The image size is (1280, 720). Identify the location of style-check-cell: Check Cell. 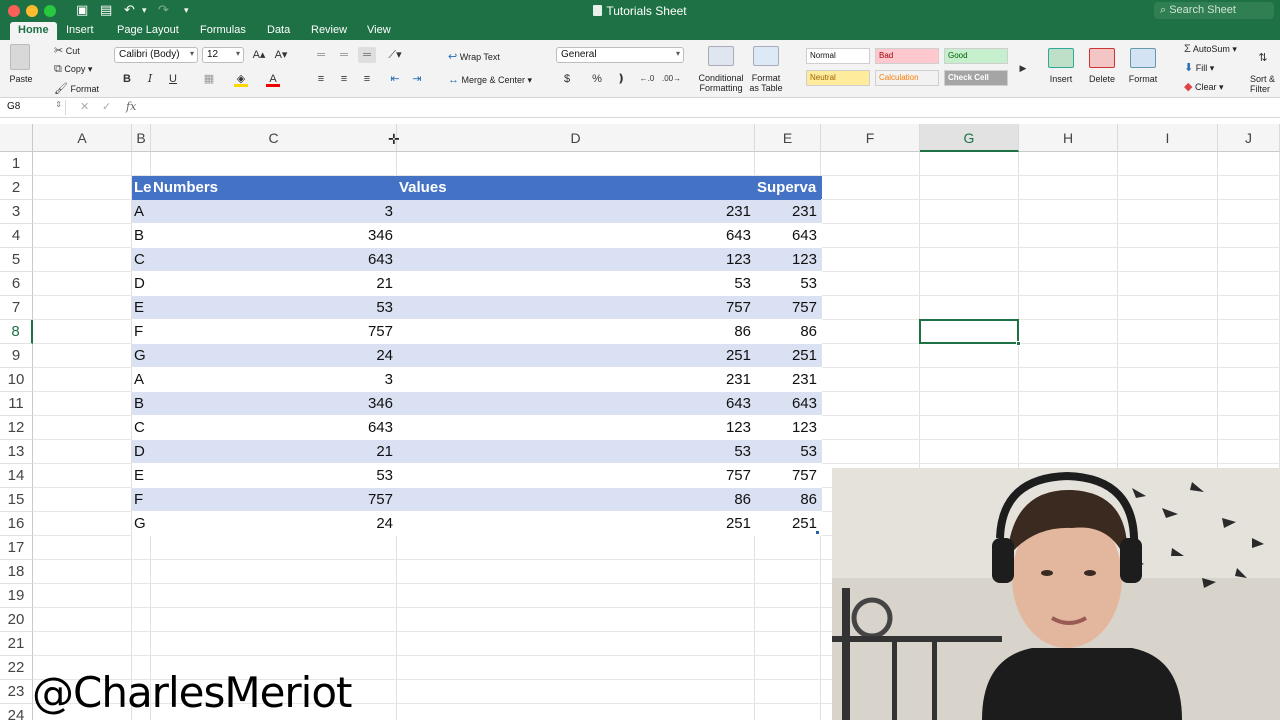
(976, 78).